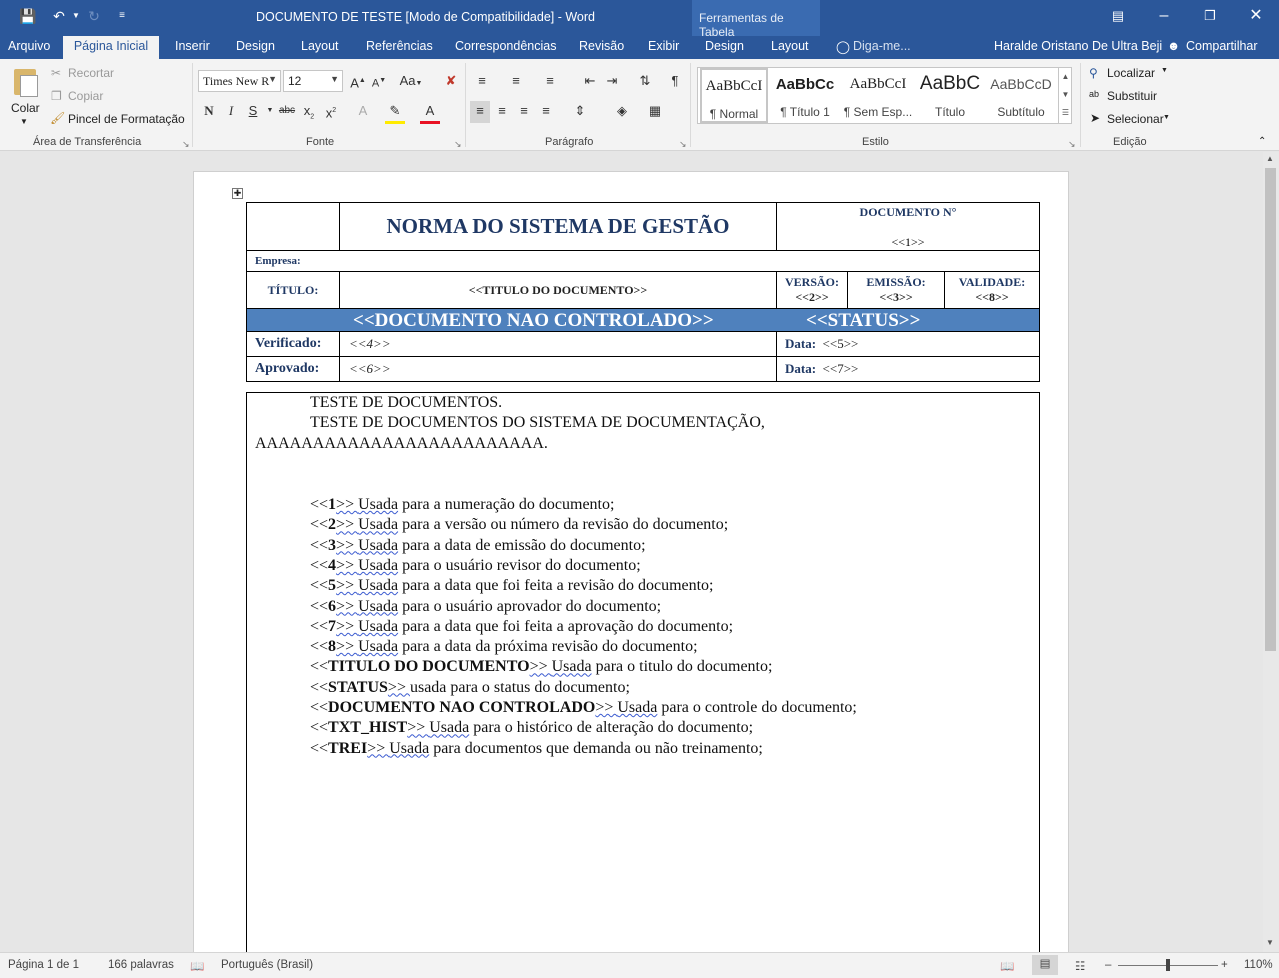 The height and width of the screenshot is (978, 1279). What do you see at coordinates (1080, 966) in the screenshot?
I see `web-layout-icon: ☷` at bounding box center [1080, 966].